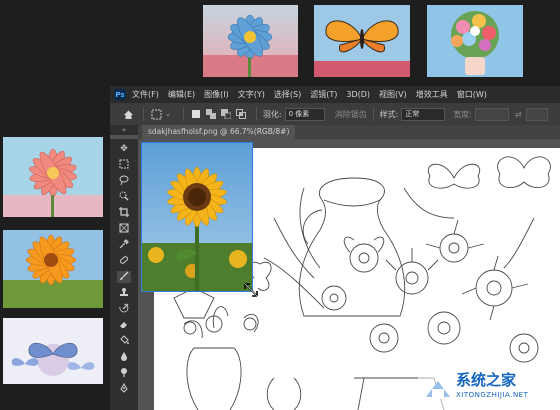 The image size is (560, 410). What do you see at coordinates (145, 94) in the screenshot?
I see `menu-file: 文件(F)` at bounding box center [145, 94].